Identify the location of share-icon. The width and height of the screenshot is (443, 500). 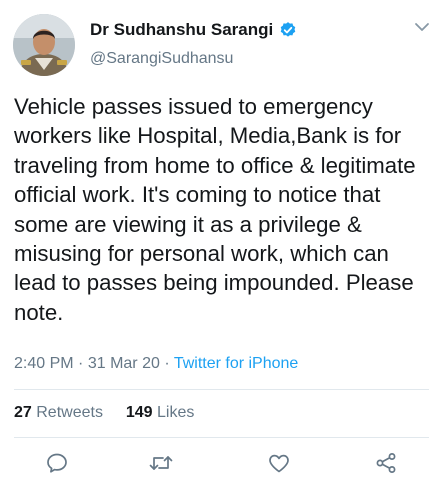
(386, 465).